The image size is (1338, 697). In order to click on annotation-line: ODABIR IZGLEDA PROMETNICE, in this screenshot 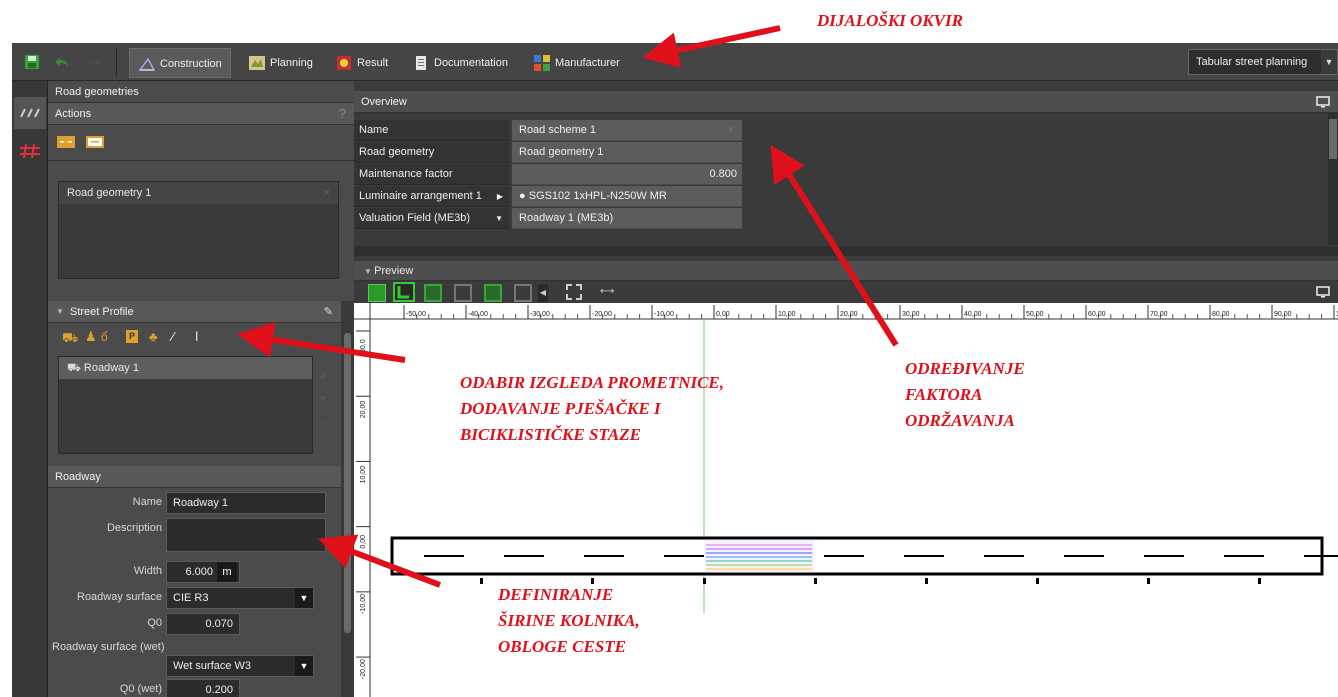, I will do `click(592, 382)`.